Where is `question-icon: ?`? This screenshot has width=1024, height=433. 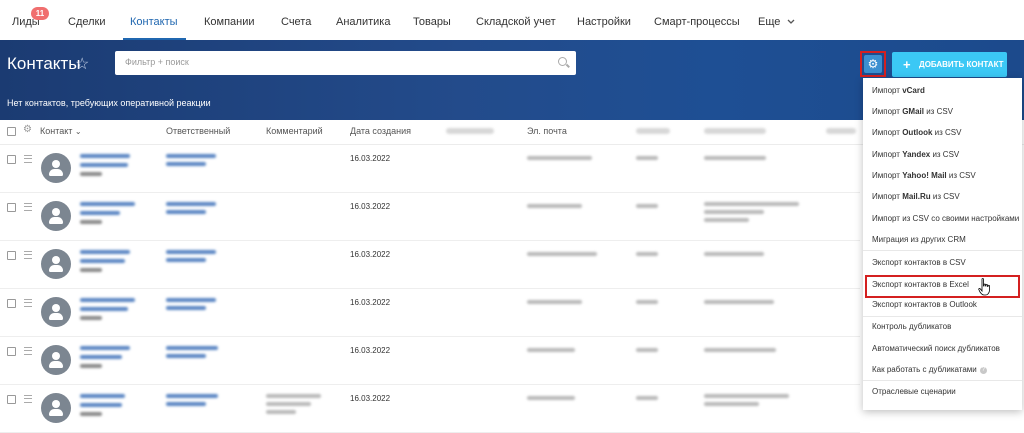
question-icon: ? is located at coordinates (983, 370).